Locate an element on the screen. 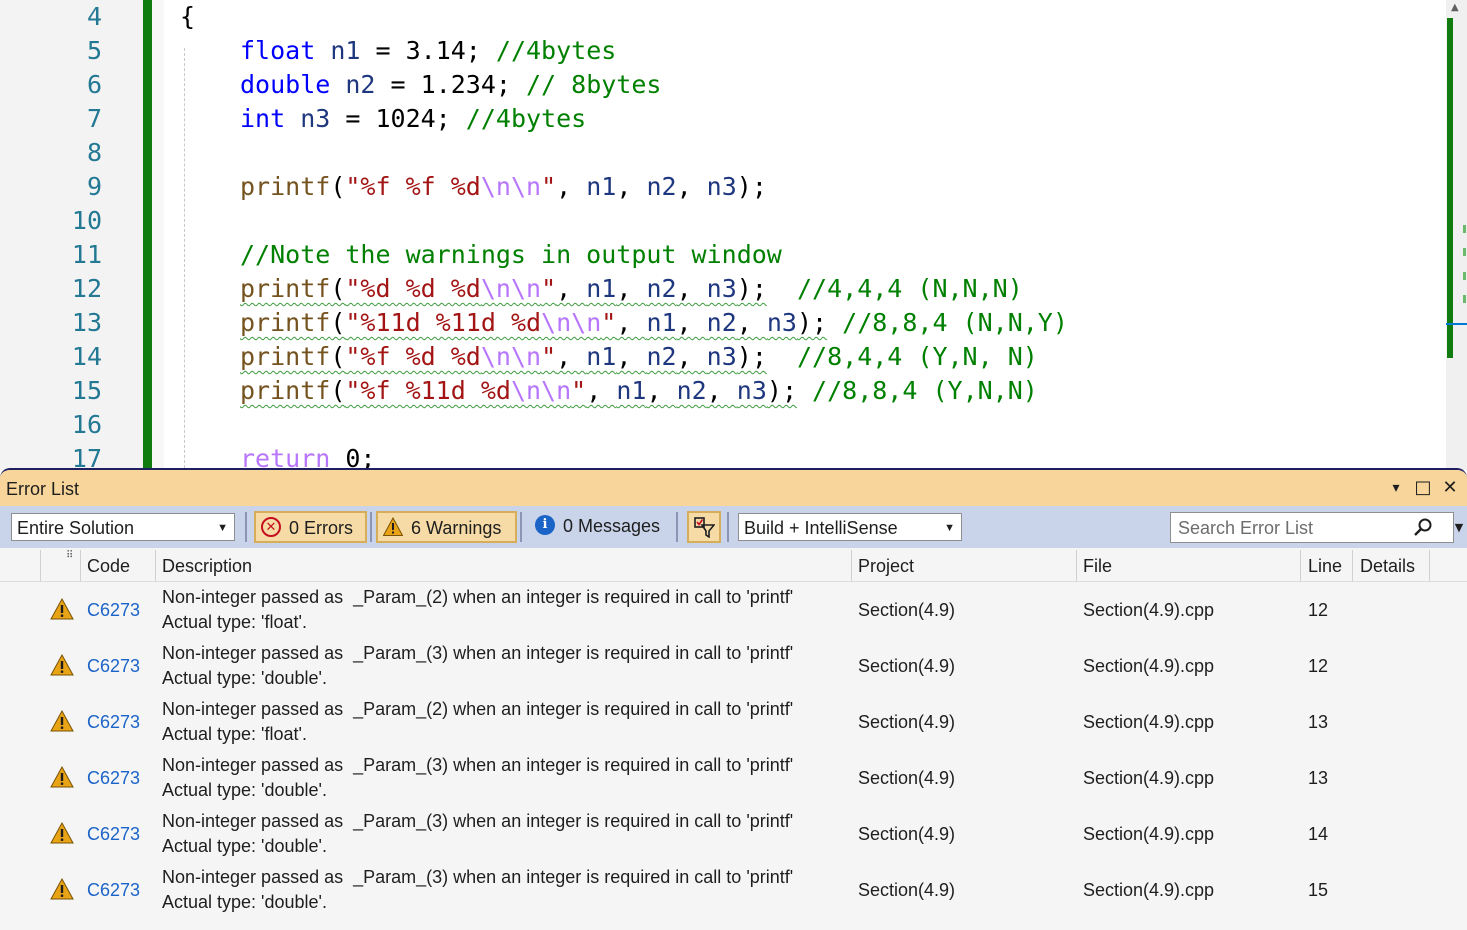  code-line: 5 float n1 = 3.14; //4bytes is located at coordinates (720, 51).